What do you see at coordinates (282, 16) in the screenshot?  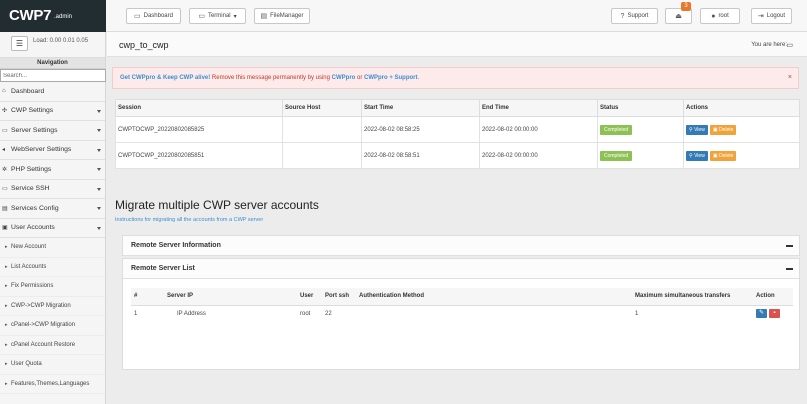 I see `filemanager-button: ▤ FileManager` at bounding box center [282, 16].